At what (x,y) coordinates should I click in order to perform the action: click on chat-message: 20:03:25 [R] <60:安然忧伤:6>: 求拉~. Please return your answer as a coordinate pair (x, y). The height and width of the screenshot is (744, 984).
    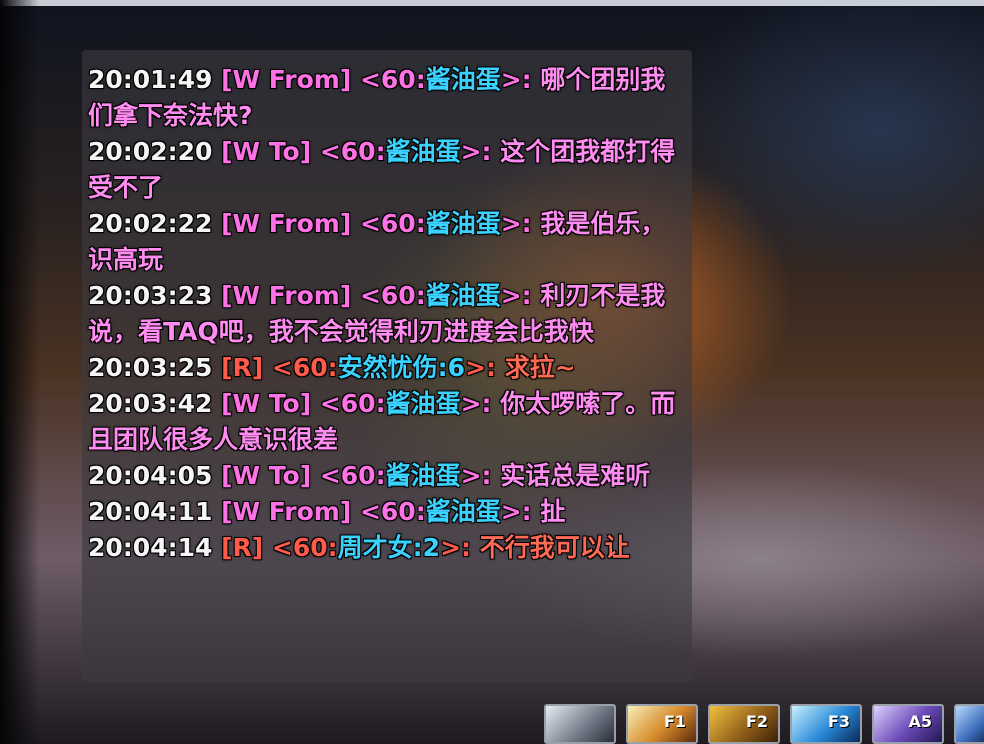
    Looking at the image, I should click on (383, 368).